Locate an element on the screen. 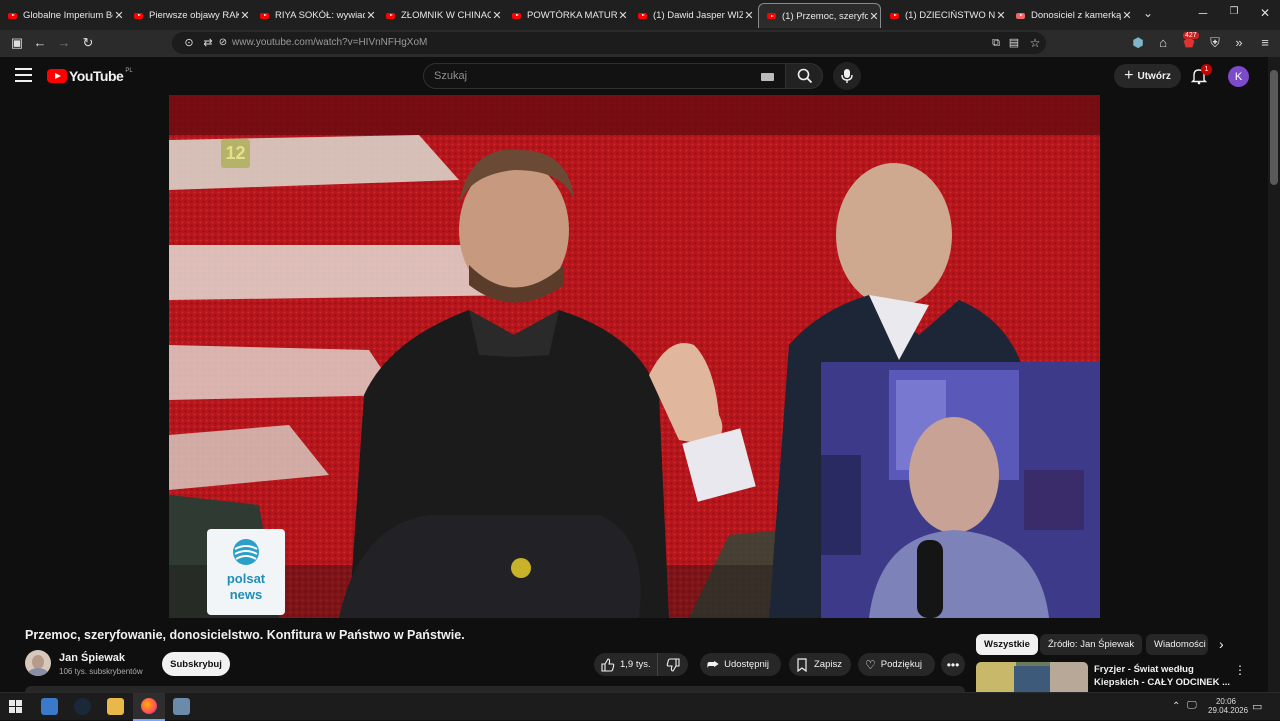  dislike-button is located at coordinates (673, 664).